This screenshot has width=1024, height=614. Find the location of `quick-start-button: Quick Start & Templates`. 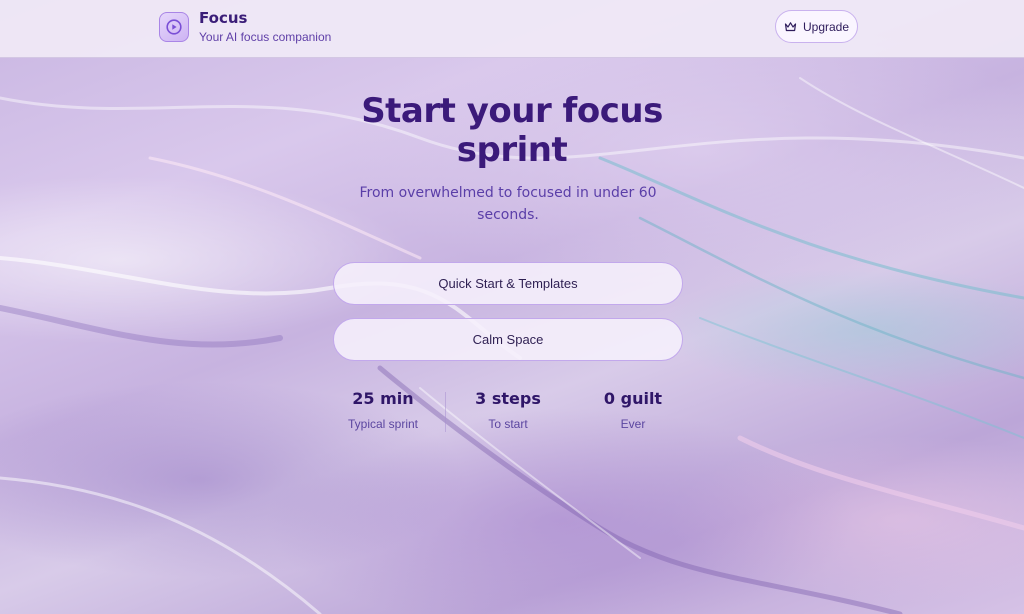

quick-start-button: Quick Start & Templates is located at coordinates (508, 283).